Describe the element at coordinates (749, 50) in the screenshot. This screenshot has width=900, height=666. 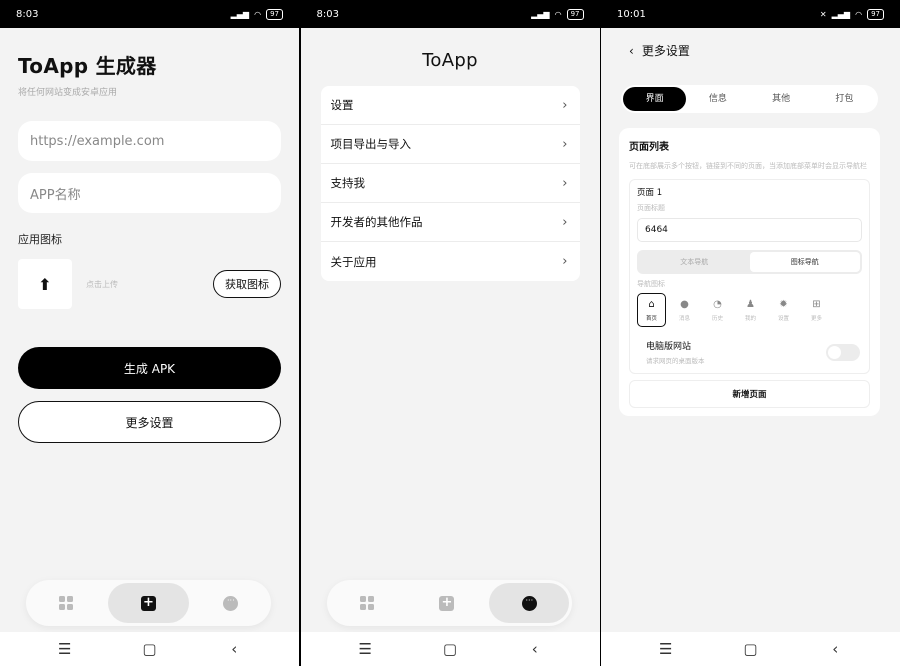
I see `header: ‹ 更多设置` at that location.